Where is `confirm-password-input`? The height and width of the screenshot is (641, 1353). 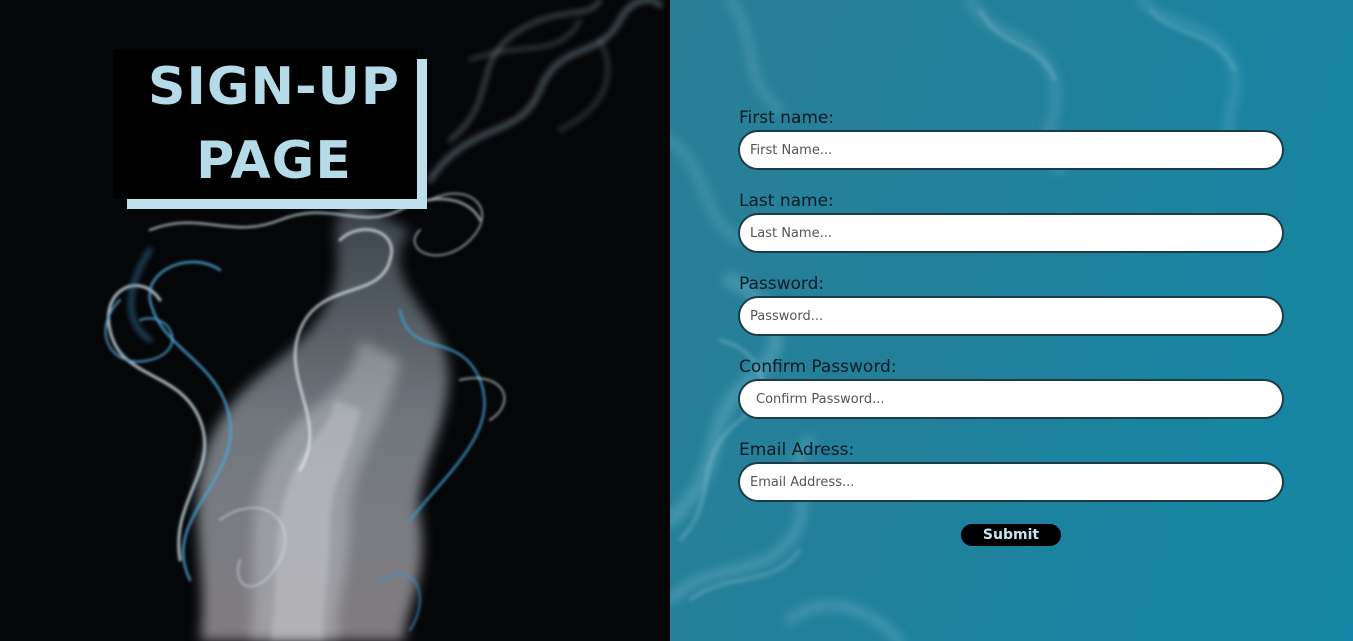 confirm-password-input is located at coordinates (1011, 399).